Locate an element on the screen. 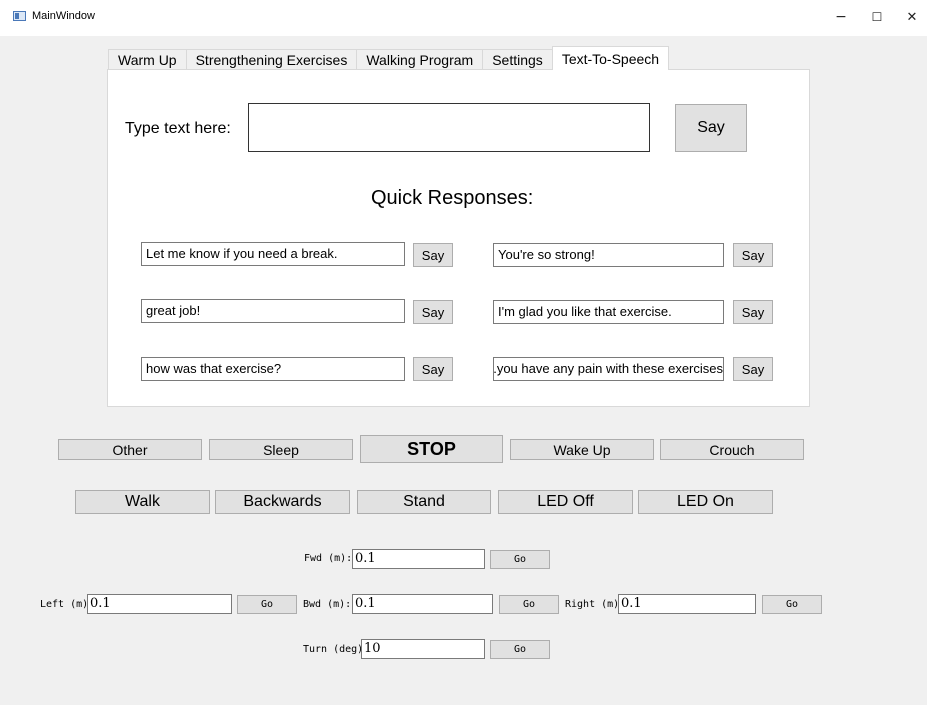  minimize-button: − is located at coordinates (841, 17).